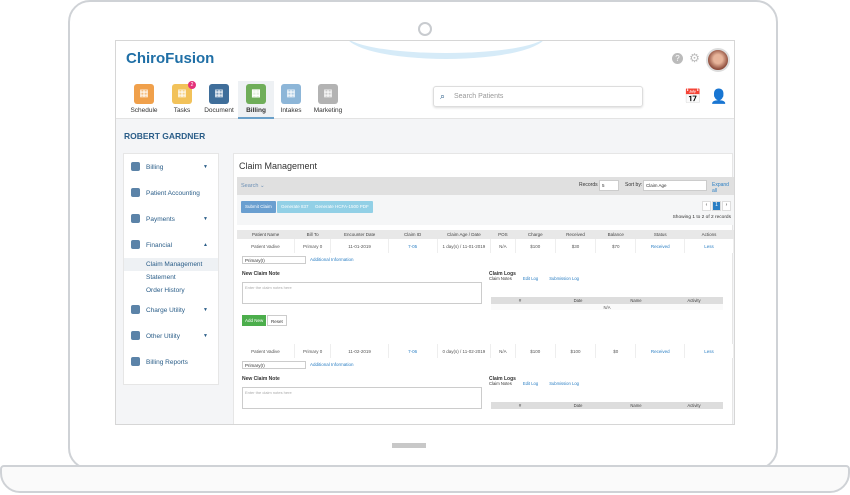  Describe the element at coordinates (503, 234) in the screenshot. I see `column-header: POS` at that location.